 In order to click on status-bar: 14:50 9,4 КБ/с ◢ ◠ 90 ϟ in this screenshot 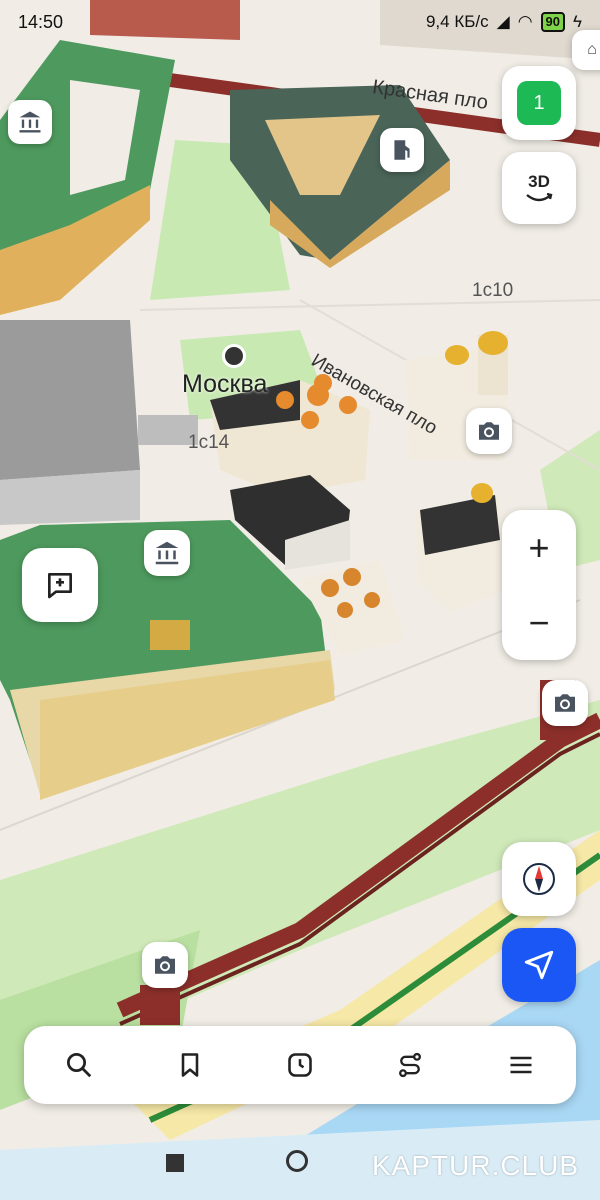, I will do `click(300, 22)`.